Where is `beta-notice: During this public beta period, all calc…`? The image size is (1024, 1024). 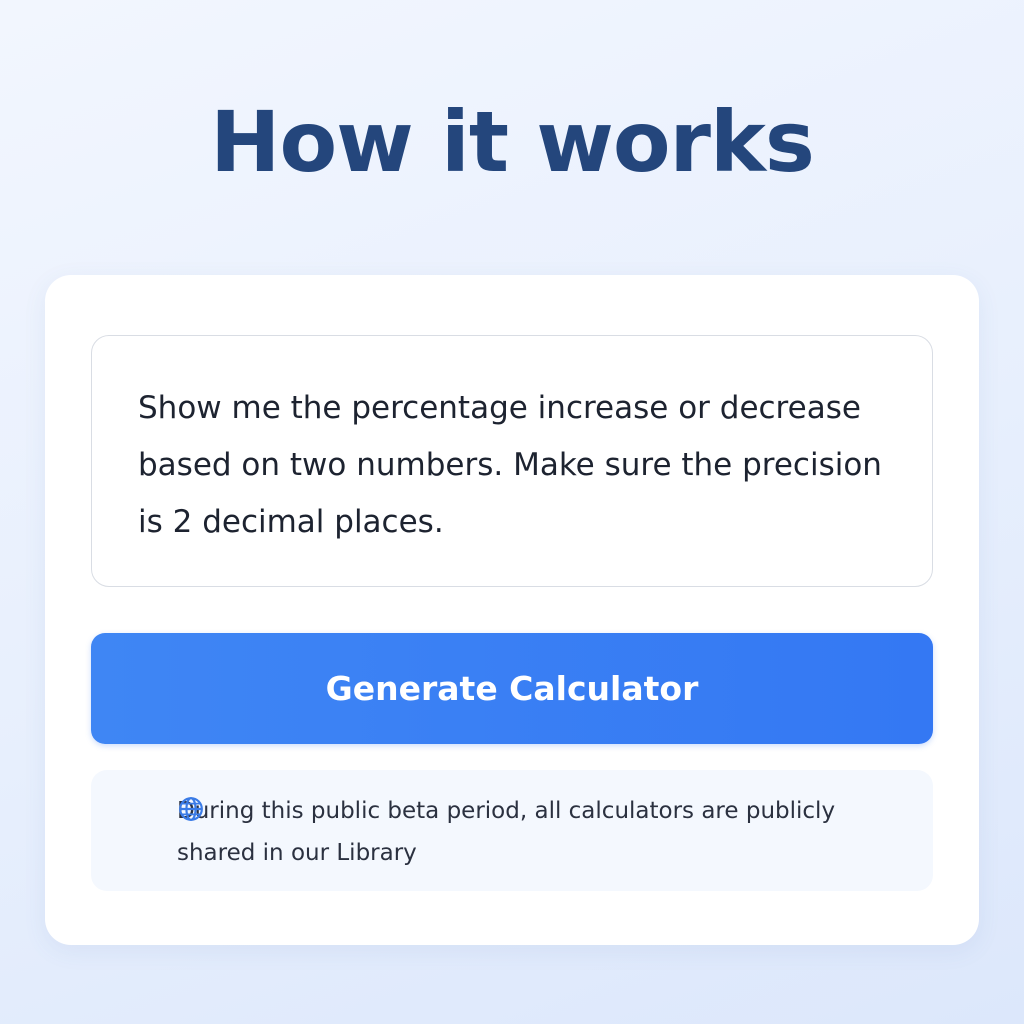
beta-notice: During this public beta period, all calc… is located at coordinates (512, 830).